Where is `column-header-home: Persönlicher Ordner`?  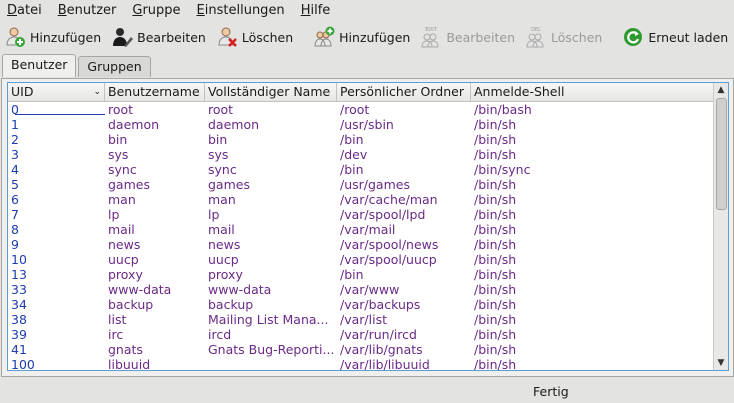
column-header-home: Persönlicher Ordner is located at coordinates (404, 92).